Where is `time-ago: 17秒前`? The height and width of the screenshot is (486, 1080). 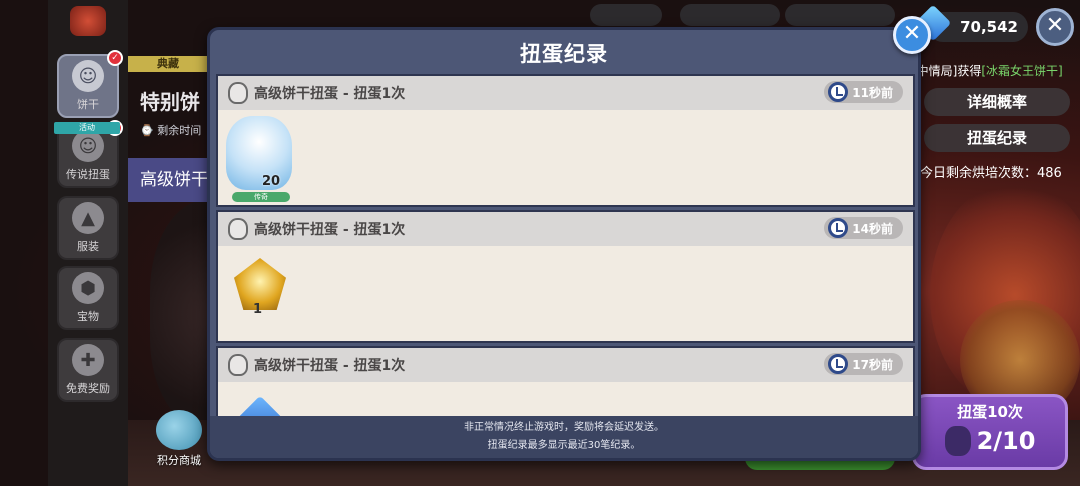 time-ago: 17秒前 is located at coordinates (872, 364).